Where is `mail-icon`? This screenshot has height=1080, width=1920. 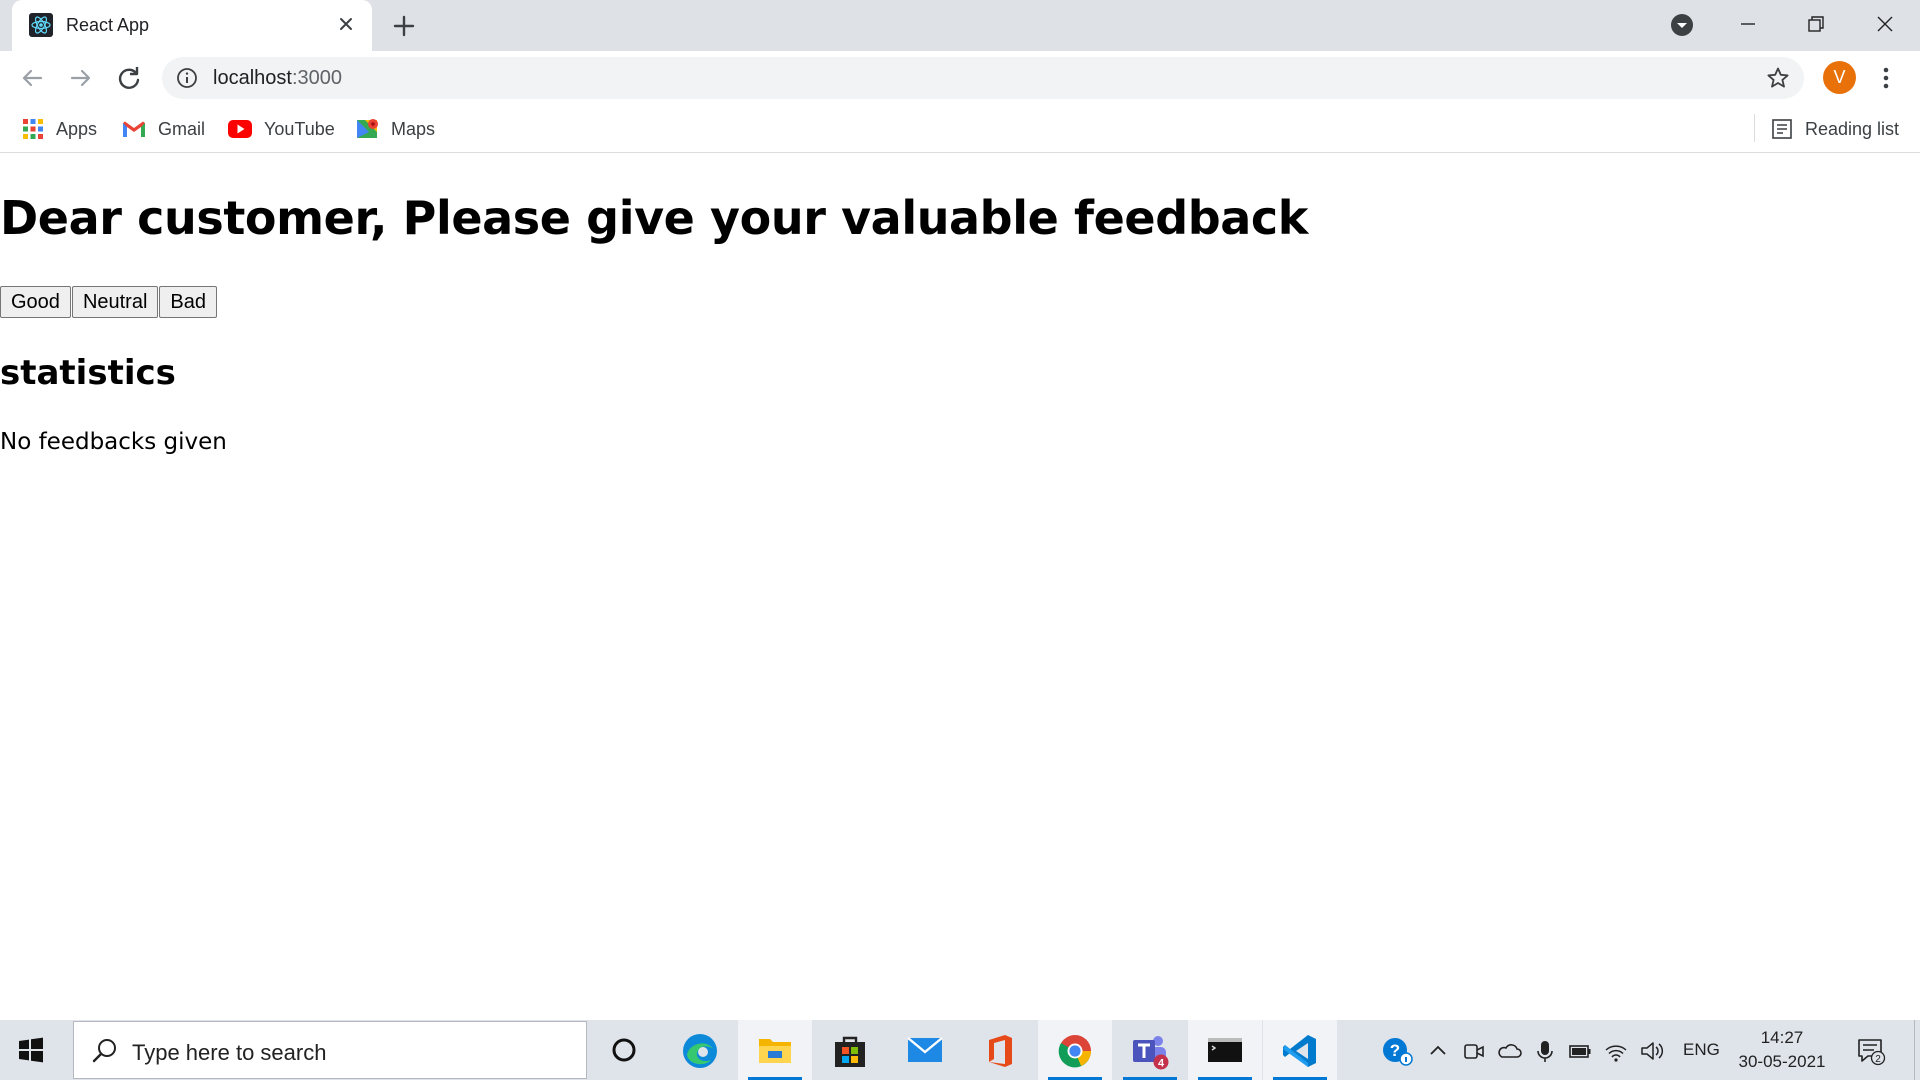 mail-icon is located at coordinates (925, 1049).